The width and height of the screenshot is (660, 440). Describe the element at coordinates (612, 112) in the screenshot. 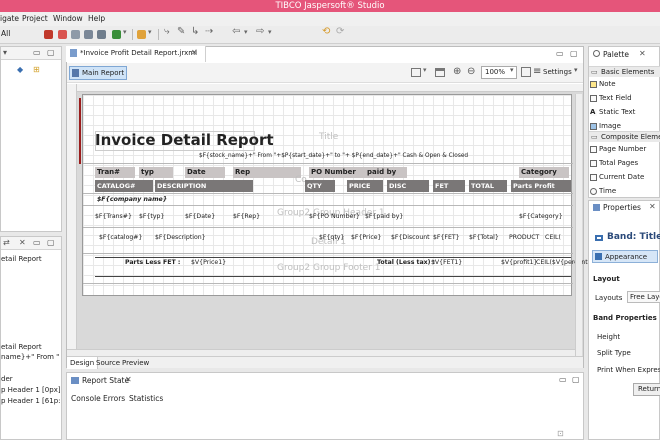

I see `palette-item-static-text: A Static Text` at that location.